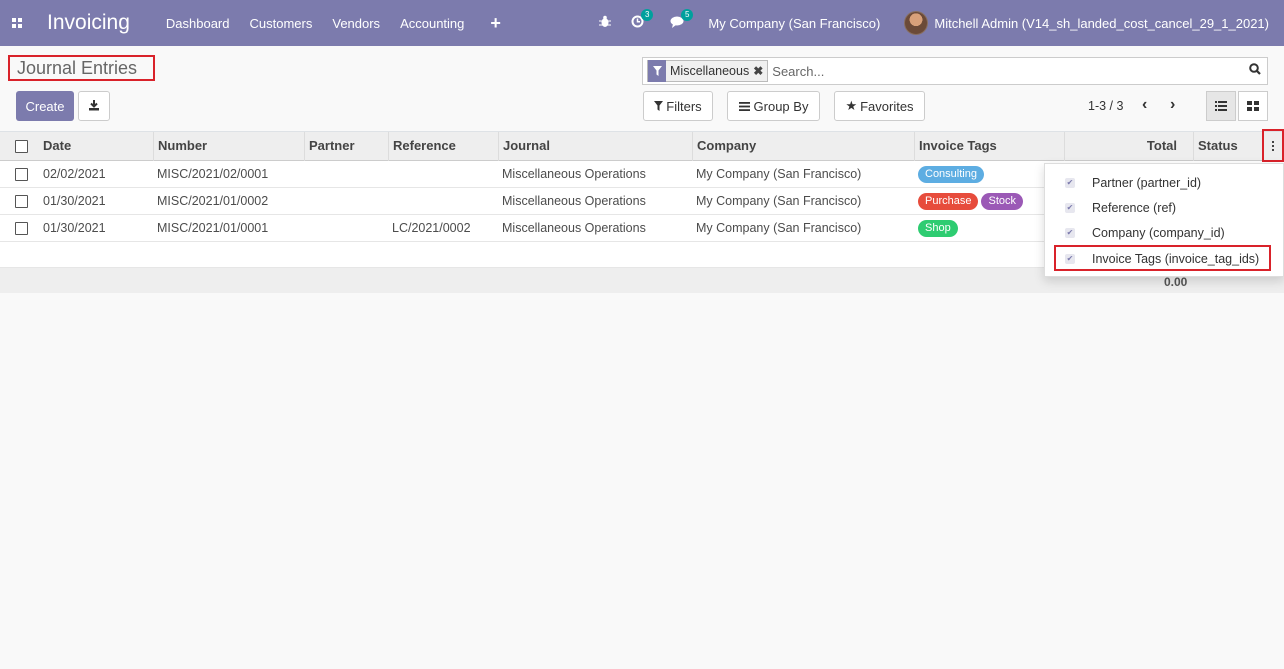 This screenshot has height=669, width=1284. What do you see at coordinates (1007, 71) in the screenshot?
I see `search-input` at bounding box center [1007, 71].